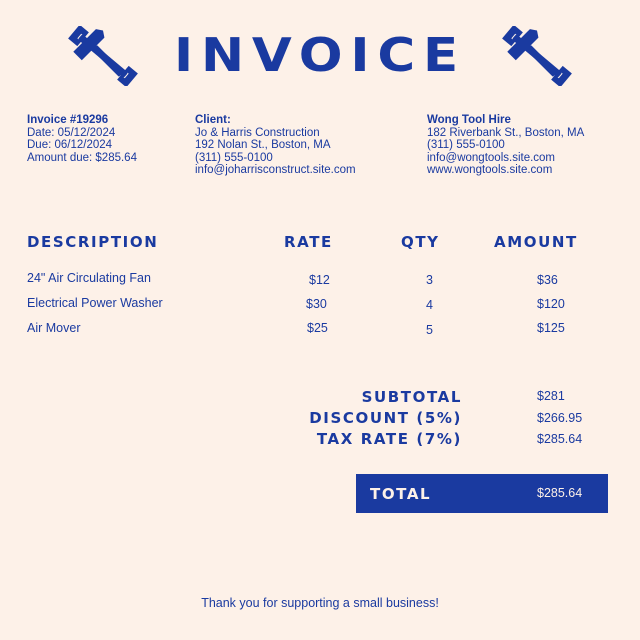 This screenshot has width=640, height=640. What do you see at coordinates (95, 303) in the screenshot?
I see `row-2-description: Electrical Power Washer` at bounding box center [95, 303].